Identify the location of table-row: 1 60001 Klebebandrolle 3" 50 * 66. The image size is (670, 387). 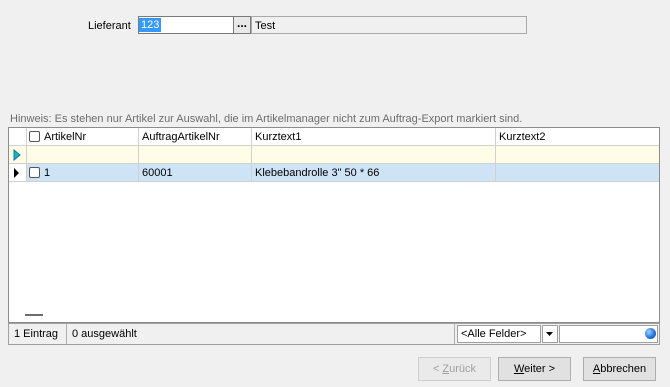
(334, 173).